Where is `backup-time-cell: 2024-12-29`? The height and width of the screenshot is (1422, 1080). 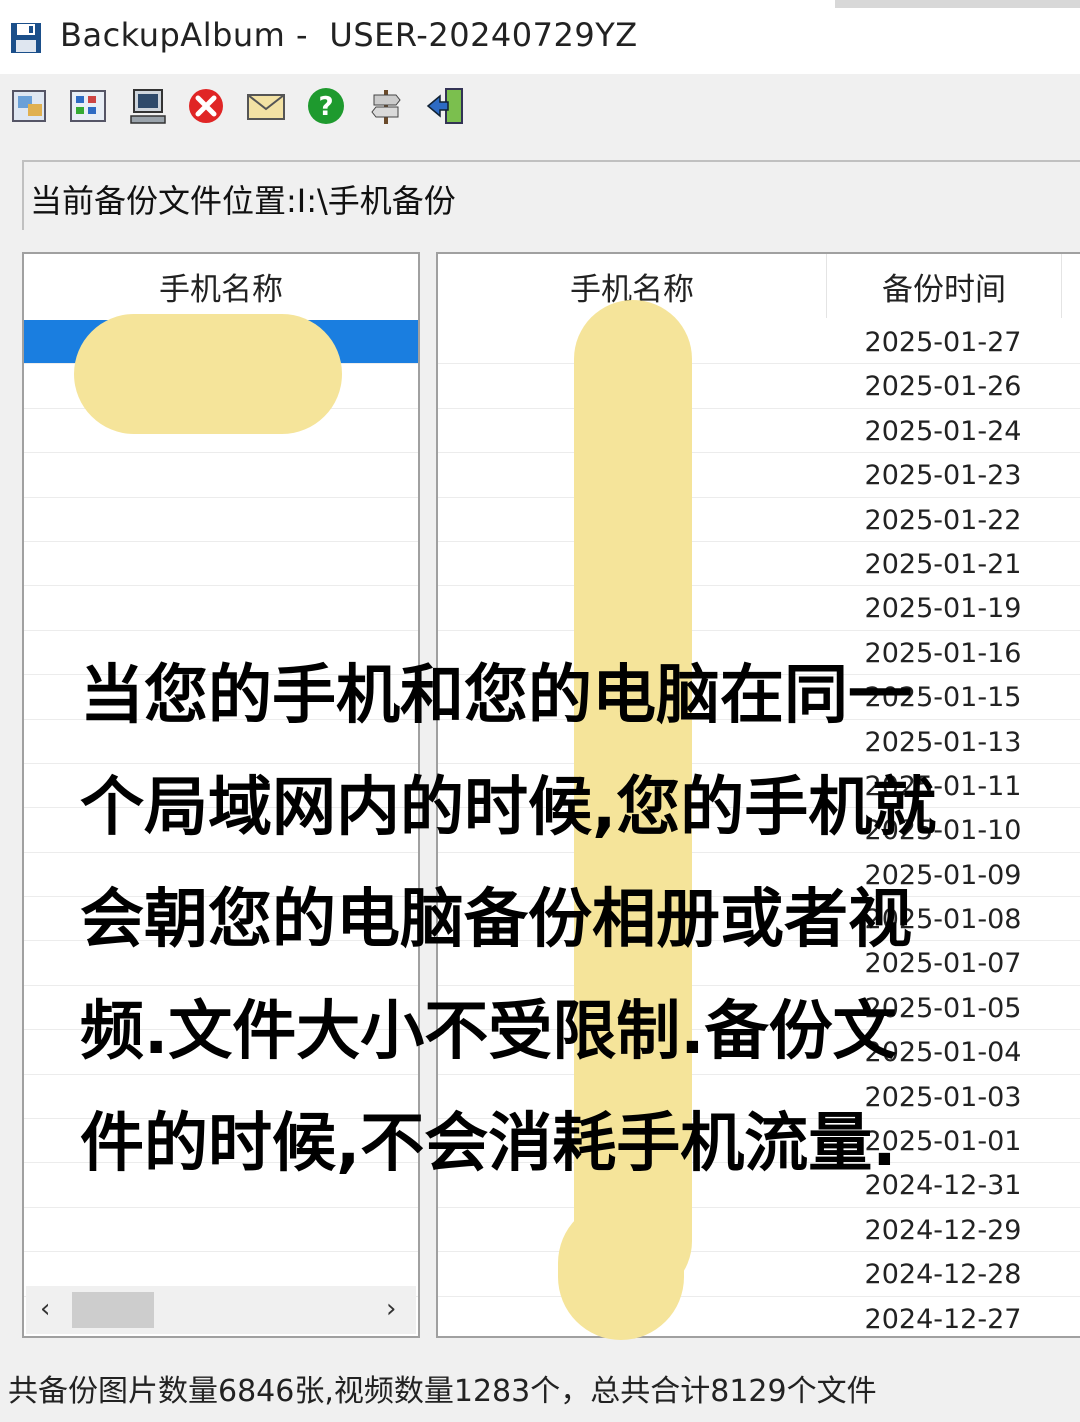 backup-time-cell: 2024-12-29 is located at coordinates (943, 1230).